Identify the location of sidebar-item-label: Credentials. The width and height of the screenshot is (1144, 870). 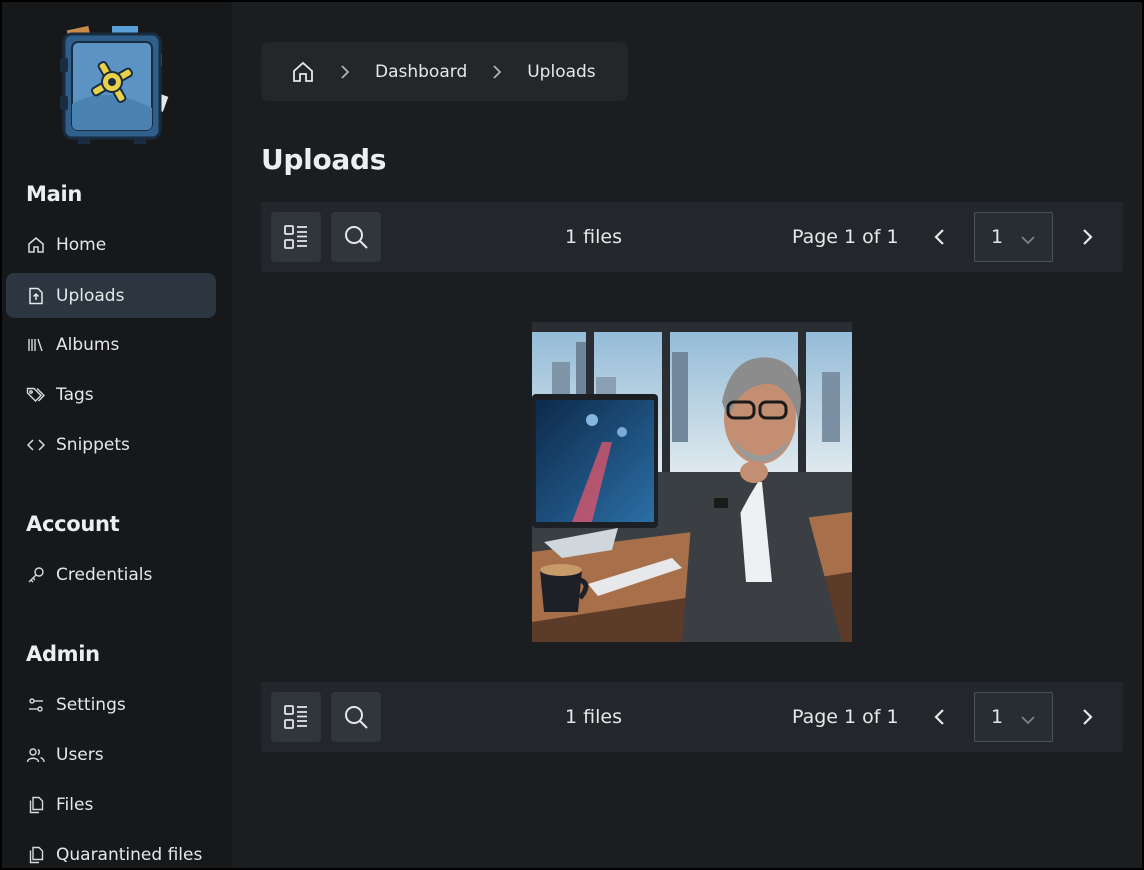
(104, 574).